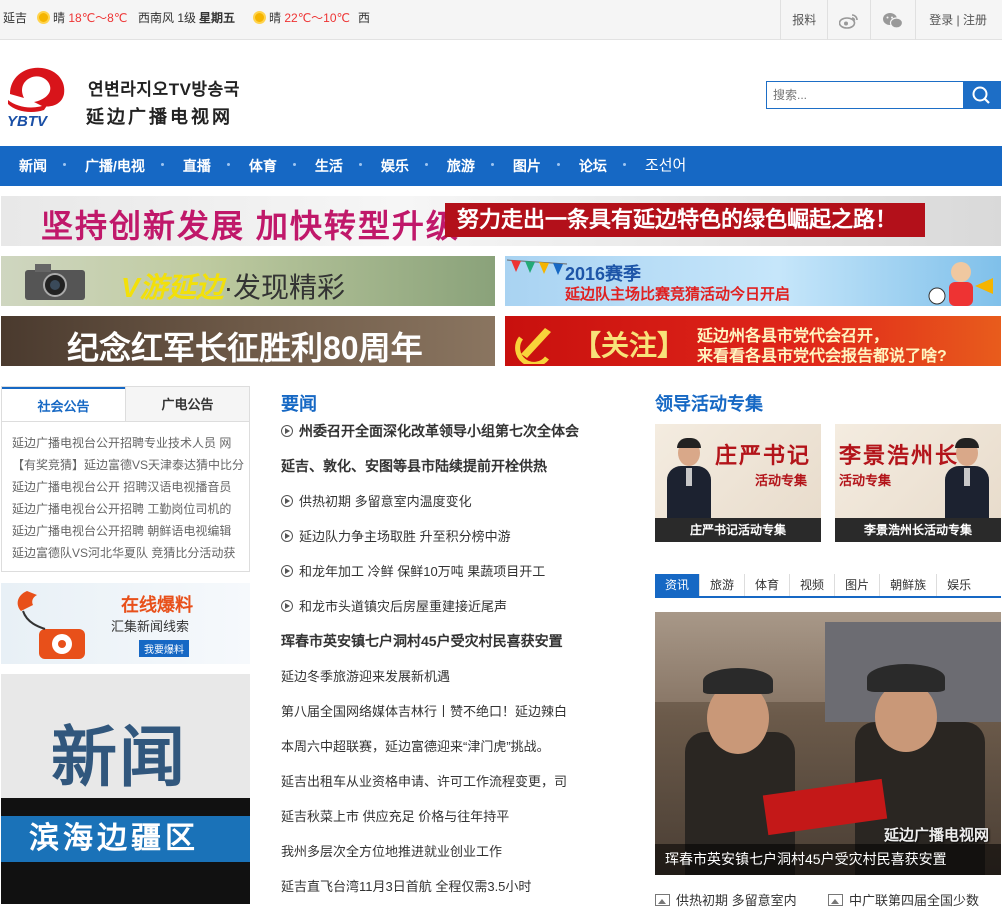 The width and height of the screenshot is (1002, 911). I want to click on search-icon, so click(981, 95).